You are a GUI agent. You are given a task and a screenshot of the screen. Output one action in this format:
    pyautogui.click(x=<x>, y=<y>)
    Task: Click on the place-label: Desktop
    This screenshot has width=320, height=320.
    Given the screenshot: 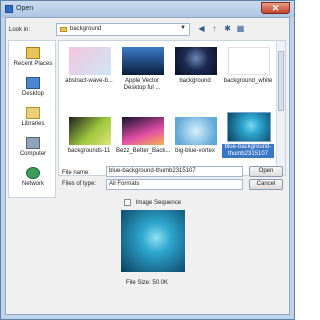 What is the action you would take?
    pyautogui.click(x=32, y=94)
    